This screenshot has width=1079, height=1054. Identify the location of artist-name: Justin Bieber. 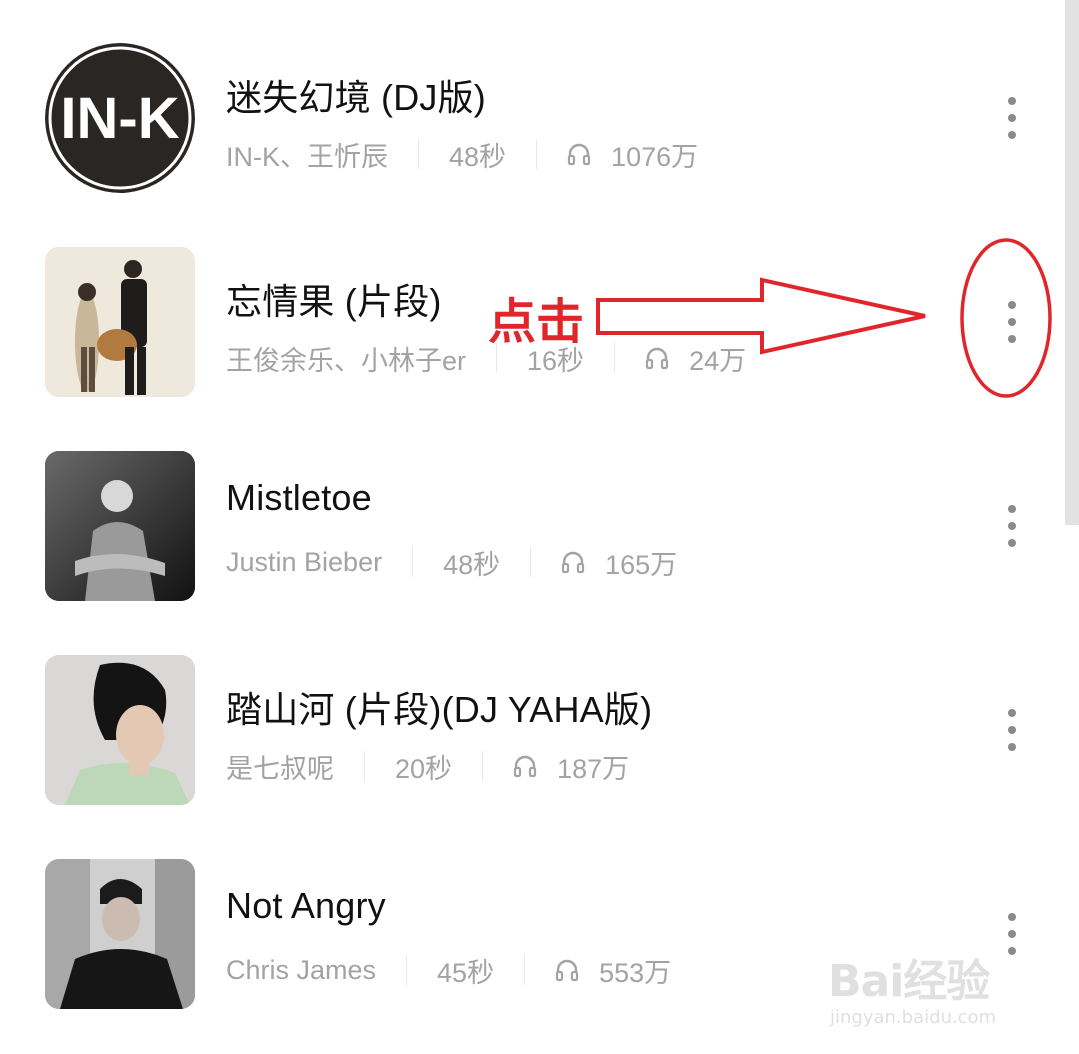
(304, 561).